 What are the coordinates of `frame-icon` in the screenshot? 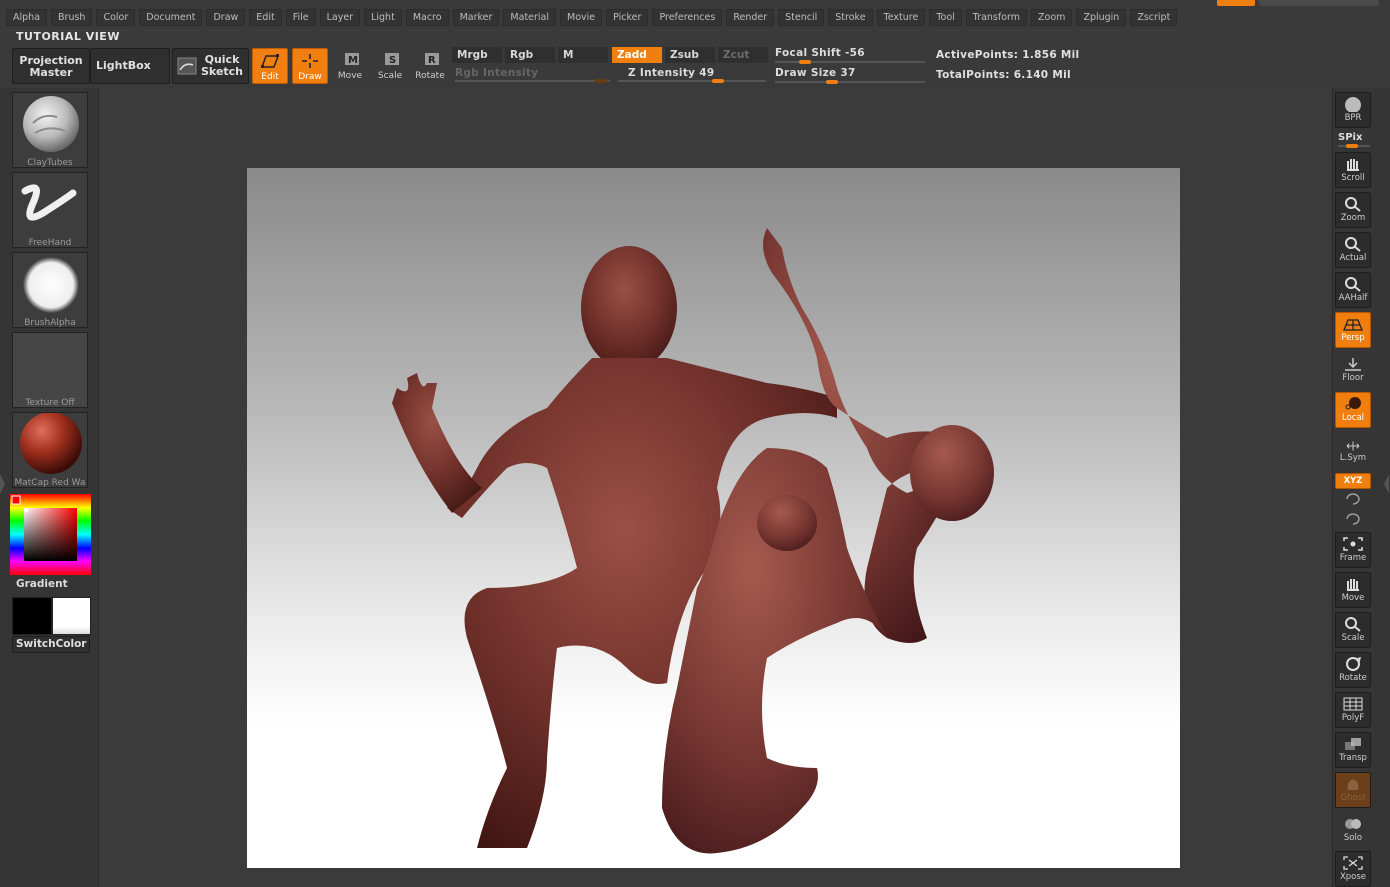 It's located at (1353, 544).